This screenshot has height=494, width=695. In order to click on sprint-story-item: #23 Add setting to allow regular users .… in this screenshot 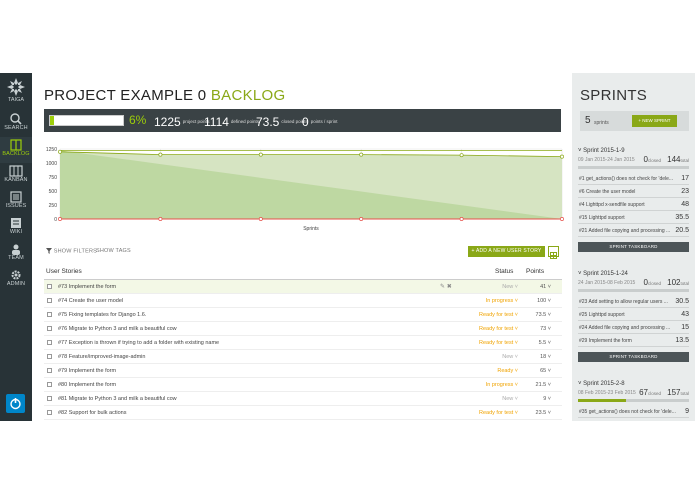, I will do `click(633, 301)`.